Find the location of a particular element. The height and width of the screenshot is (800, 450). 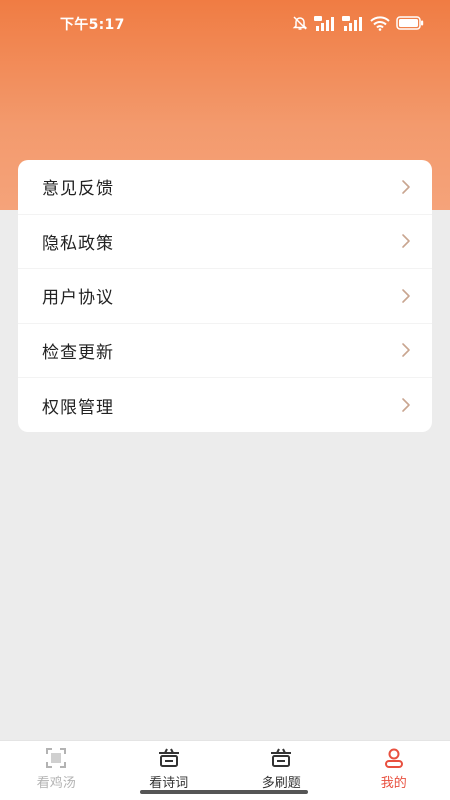

menu-item-feedback: 意见反馈 is located at coordinates (225, 187).